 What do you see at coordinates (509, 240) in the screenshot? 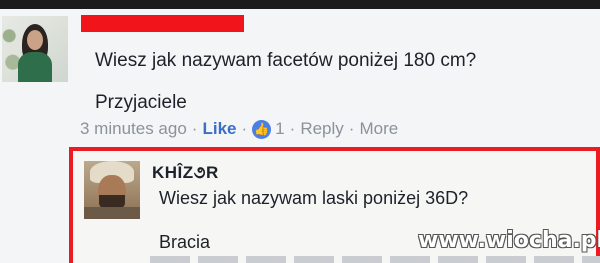
I see `watermark: www.wiocha.pl` at bounding box center [509, 240].